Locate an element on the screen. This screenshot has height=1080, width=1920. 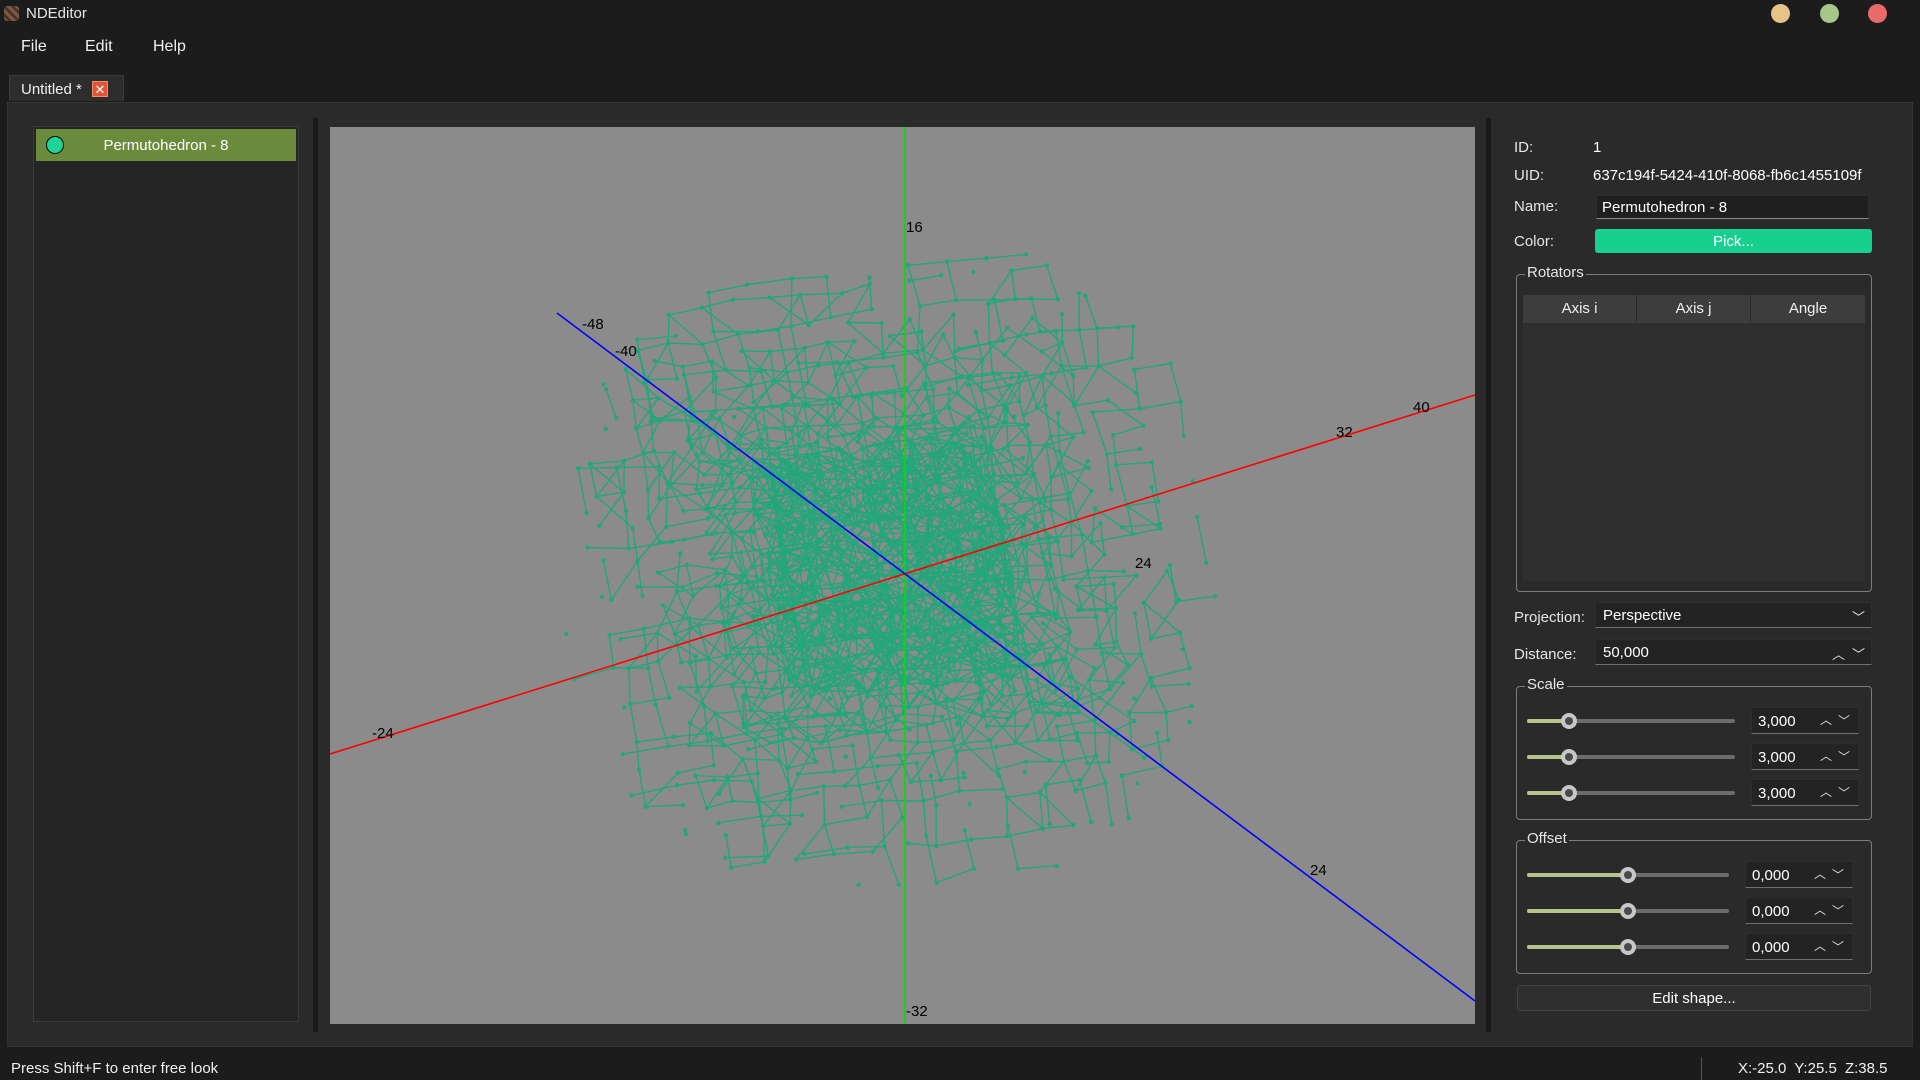
name-label: Name: is located at coordinates (1536, 206).